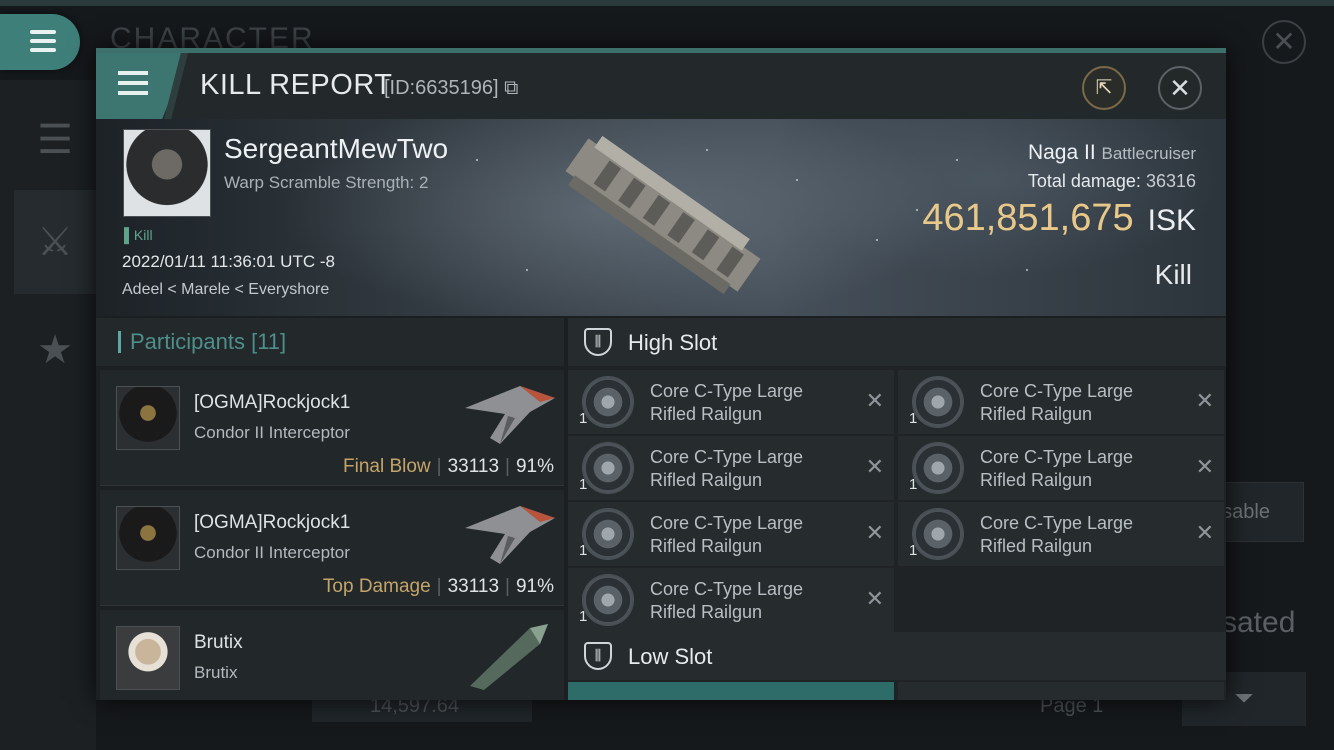 The height and width of the screenshot is (750, 1334). What do you see at coordinates (218, 642) in the screenshot?
I see `participant-name: Brutix` at bounding box center [218, 642].